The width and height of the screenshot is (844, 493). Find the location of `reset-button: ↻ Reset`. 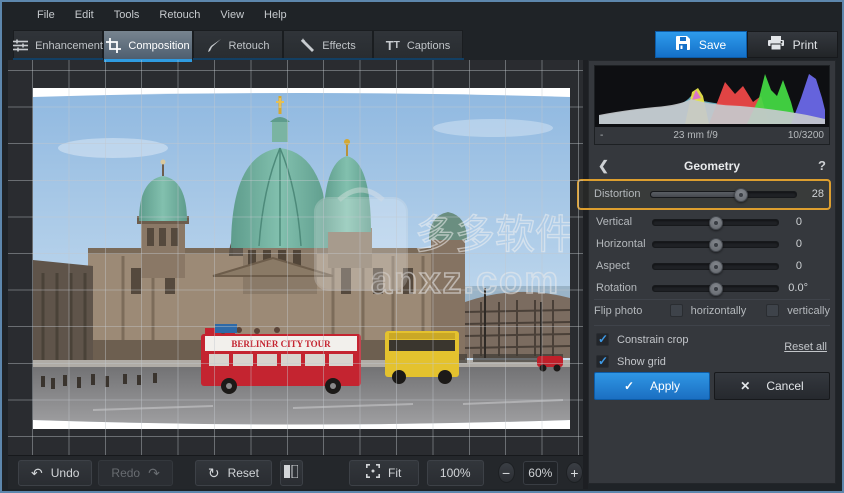

reset-button: ↻ Reset is located at coordinates (233, 472).